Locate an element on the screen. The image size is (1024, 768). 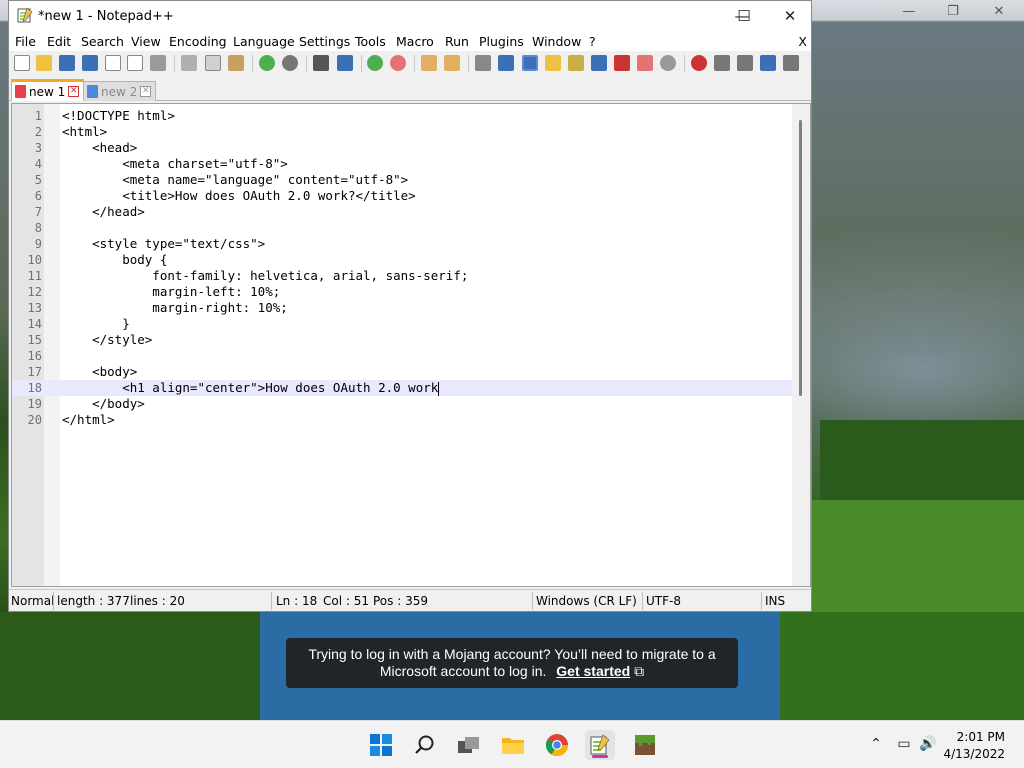
menu-help: ? is located at coordinates (592, 41).